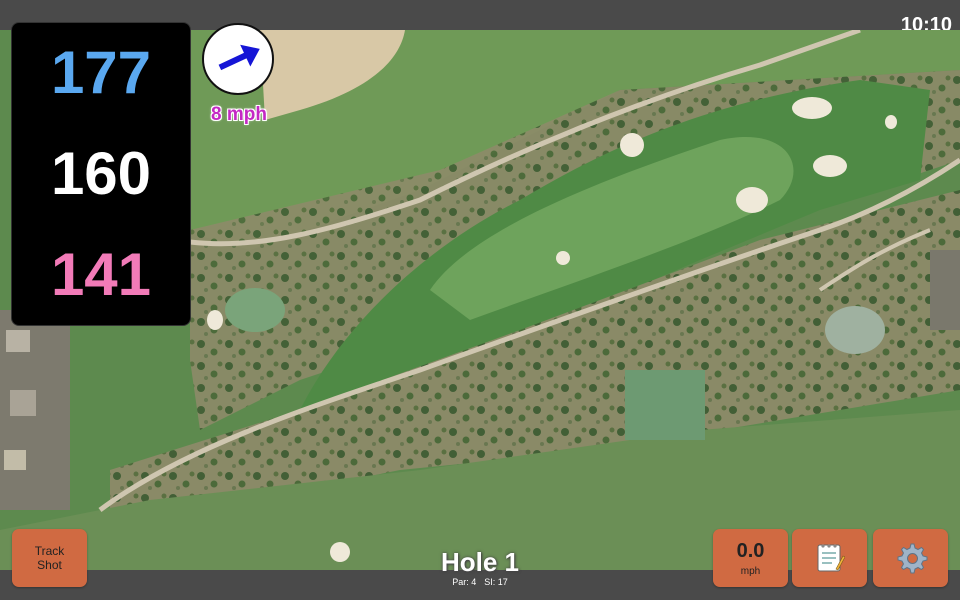  What do you see at coordinates (480, 582) in the screenshot?
I see `hole-details: Par: 4 SI: 17` at bounding box center [480, 582].